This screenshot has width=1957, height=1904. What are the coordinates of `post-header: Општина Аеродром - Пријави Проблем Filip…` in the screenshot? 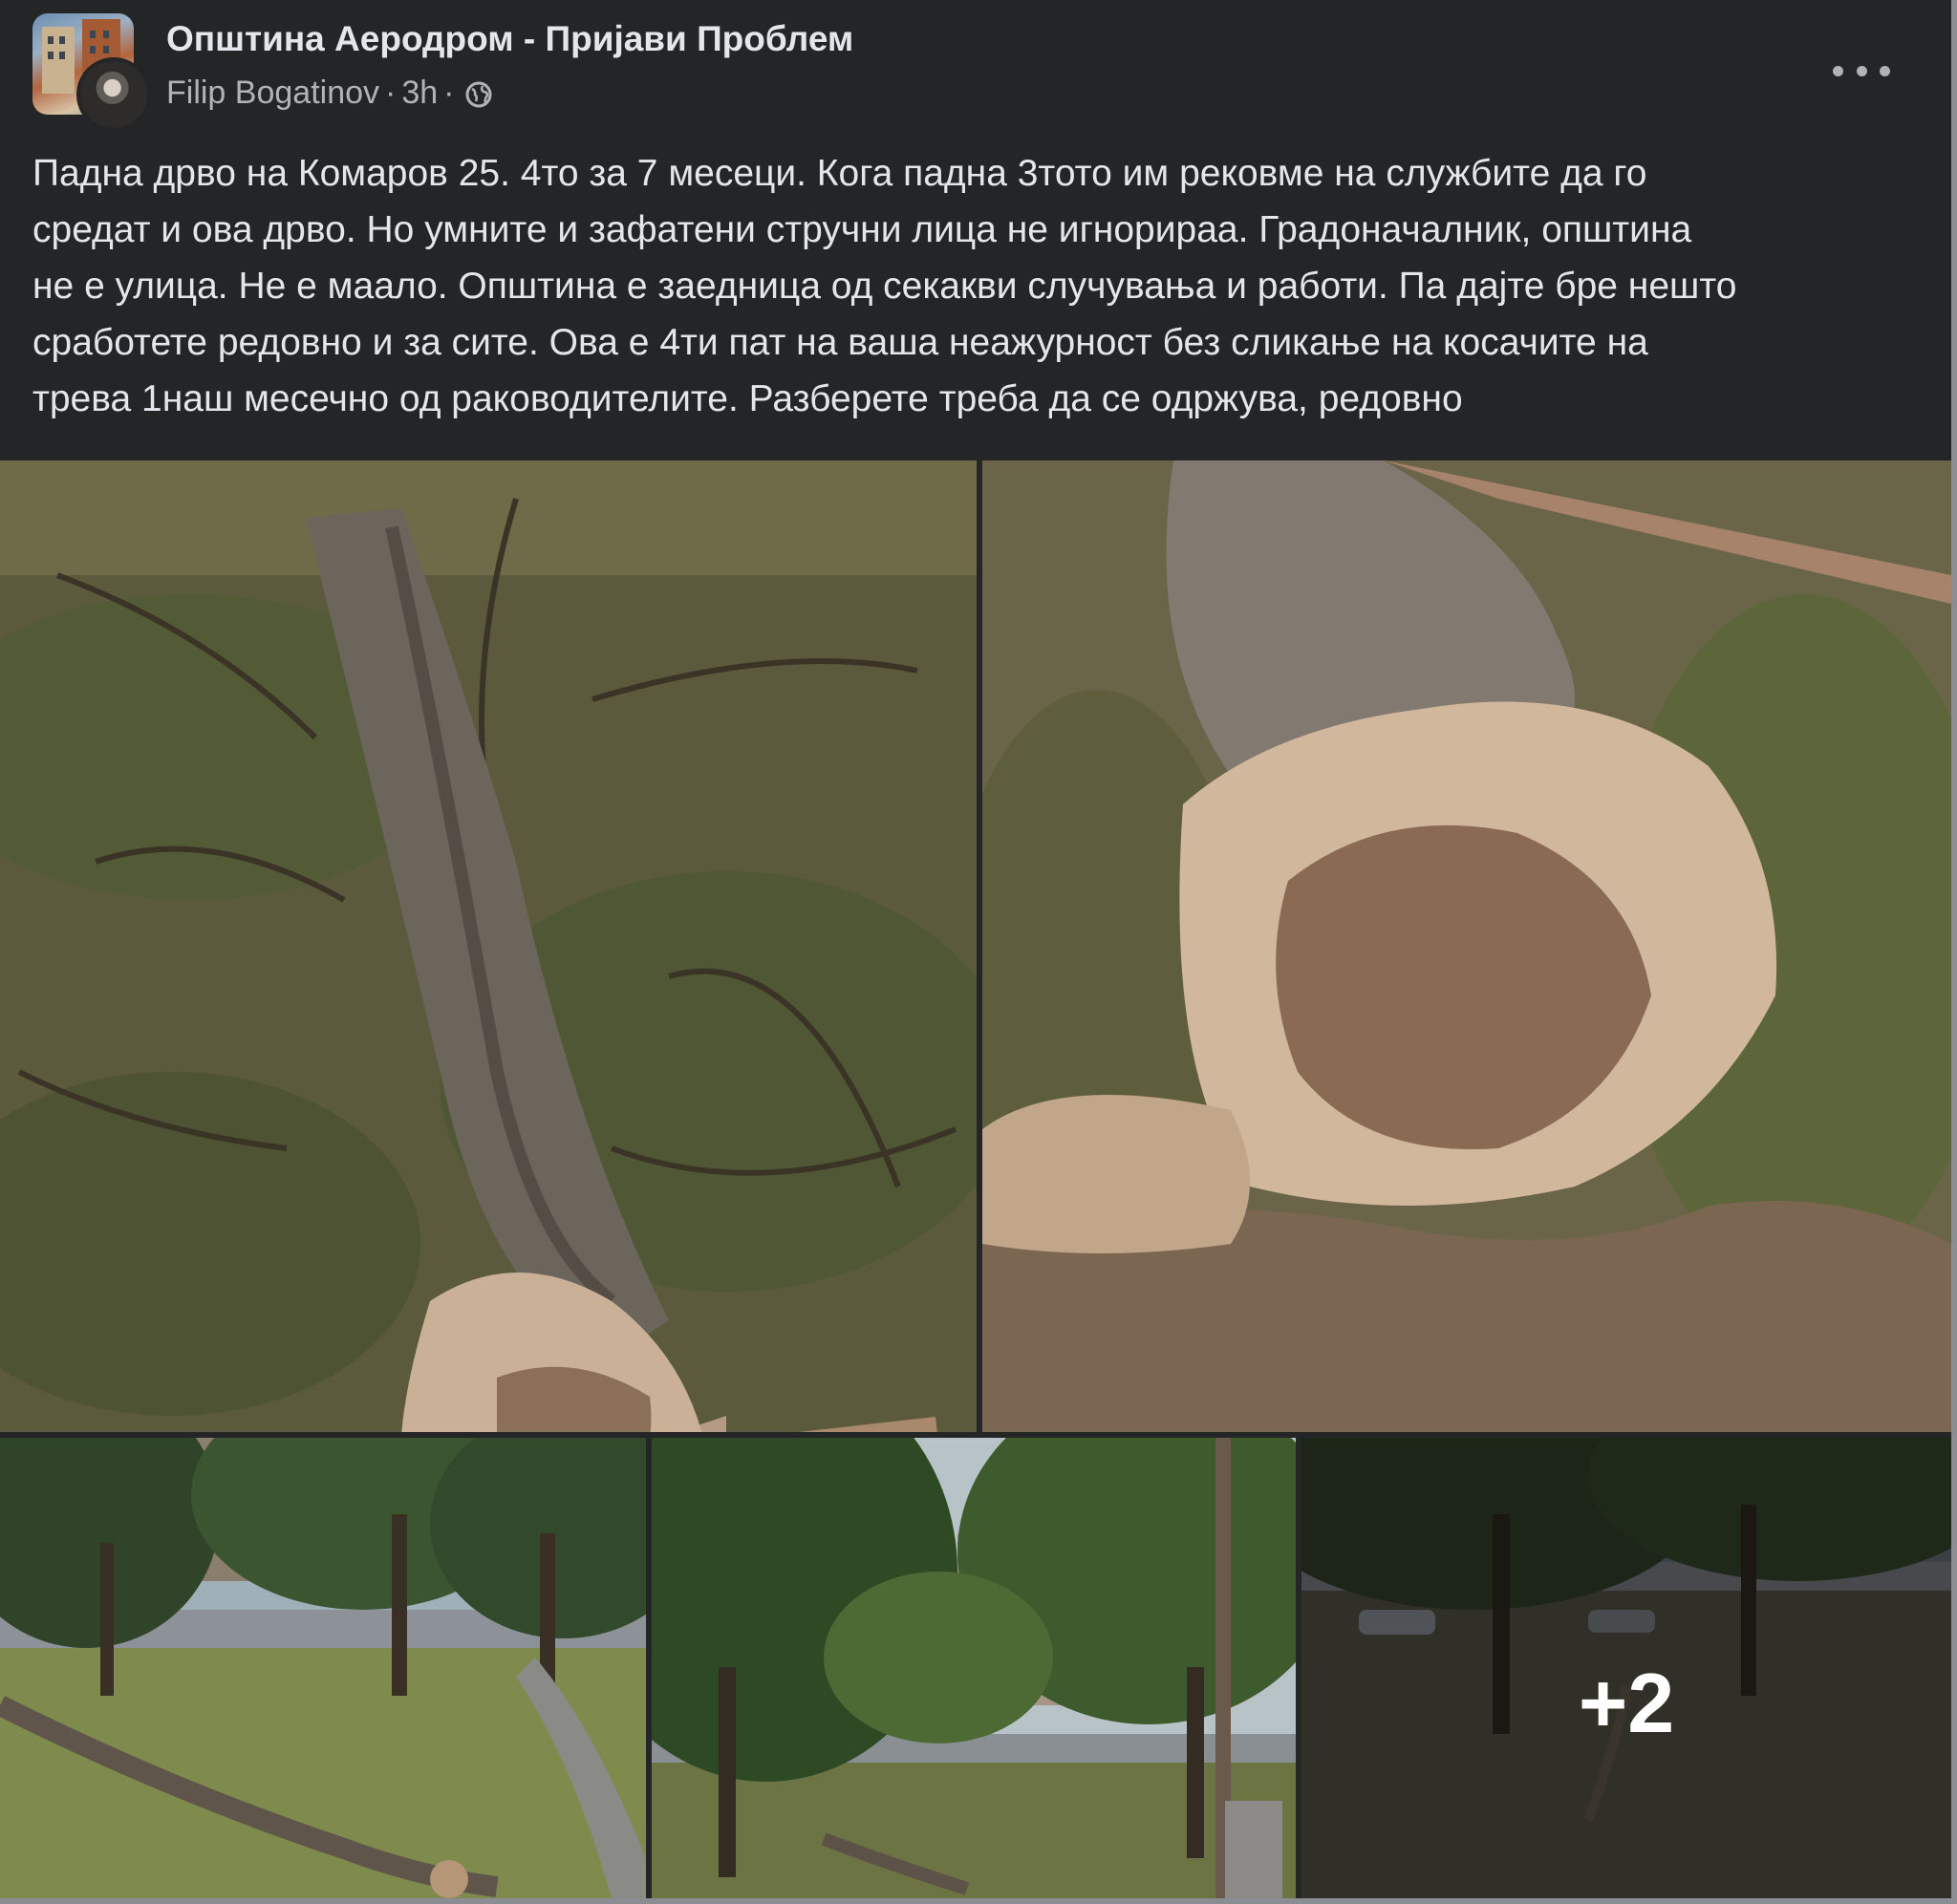 It's located at (978, 73).